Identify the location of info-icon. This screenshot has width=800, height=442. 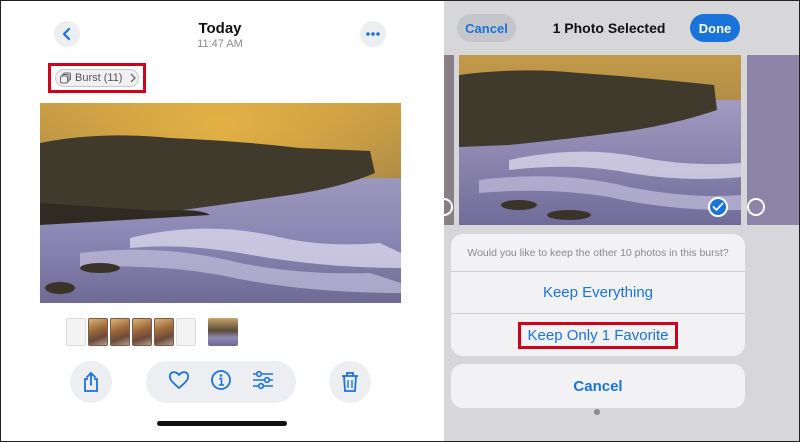
(221, 379).